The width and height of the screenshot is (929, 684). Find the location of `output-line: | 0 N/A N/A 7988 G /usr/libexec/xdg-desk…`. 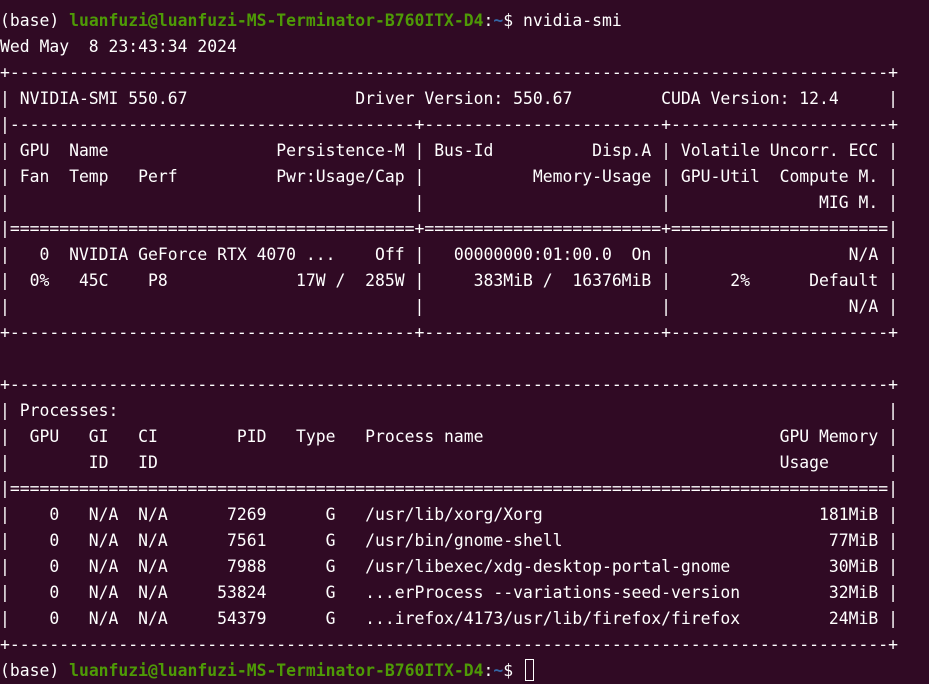

output-line: | 0 N/A N/A 7988 G /usr/libexec/xdg-desk… is located at coordinates (449, 566).